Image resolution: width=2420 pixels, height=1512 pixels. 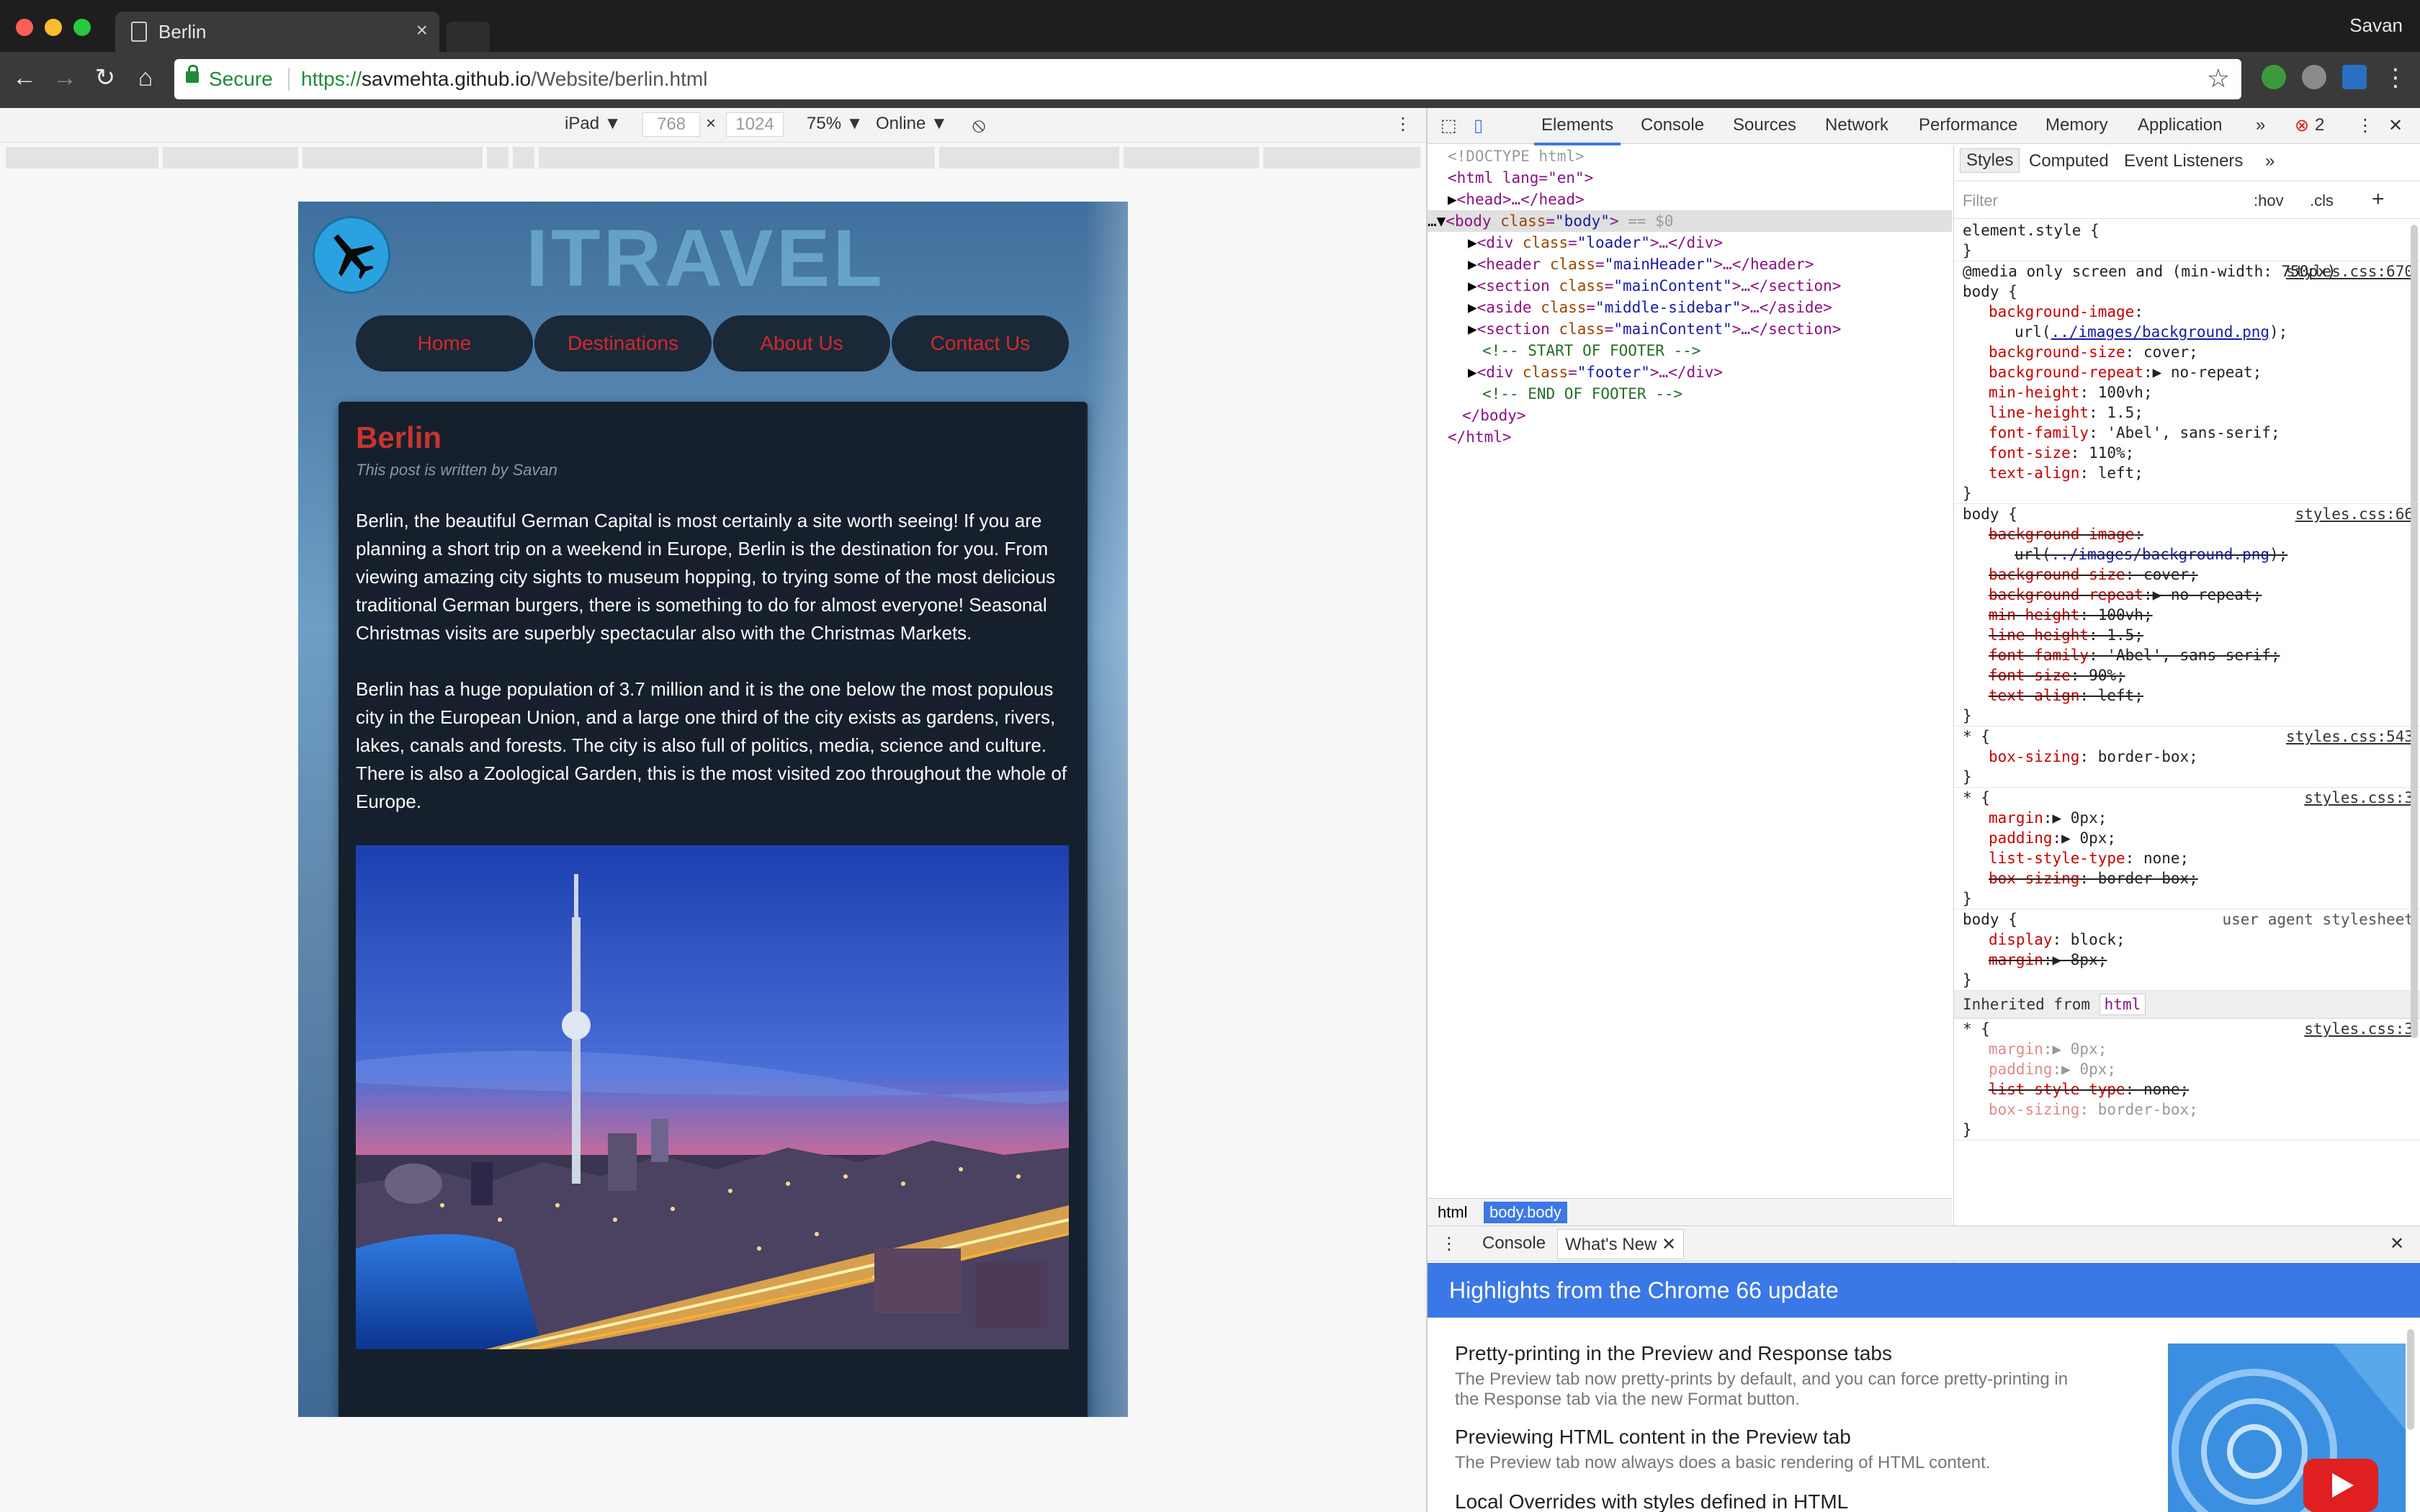 What do you see at coordinates (1577, 130) in the screenshot?
I see `tab-elements: Elements` at bounding box center [1577, 130].